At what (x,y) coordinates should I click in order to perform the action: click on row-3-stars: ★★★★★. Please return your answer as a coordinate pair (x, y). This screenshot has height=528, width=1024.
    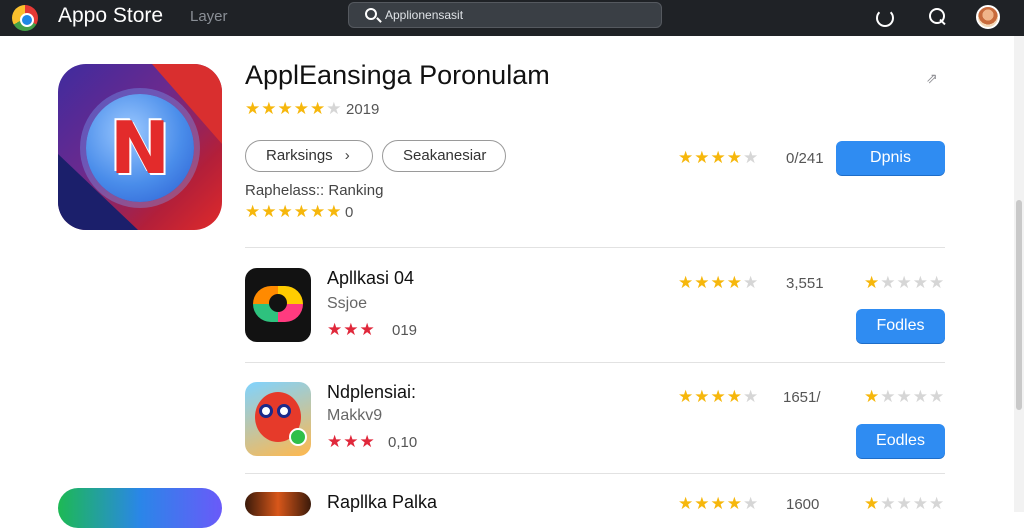
    Looking at the image, I should click on (719, 503).